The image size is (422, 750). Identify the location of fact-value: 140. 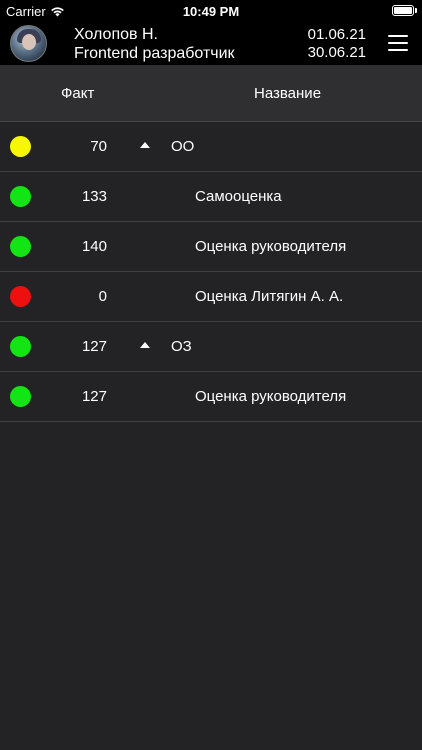
(94, 246).